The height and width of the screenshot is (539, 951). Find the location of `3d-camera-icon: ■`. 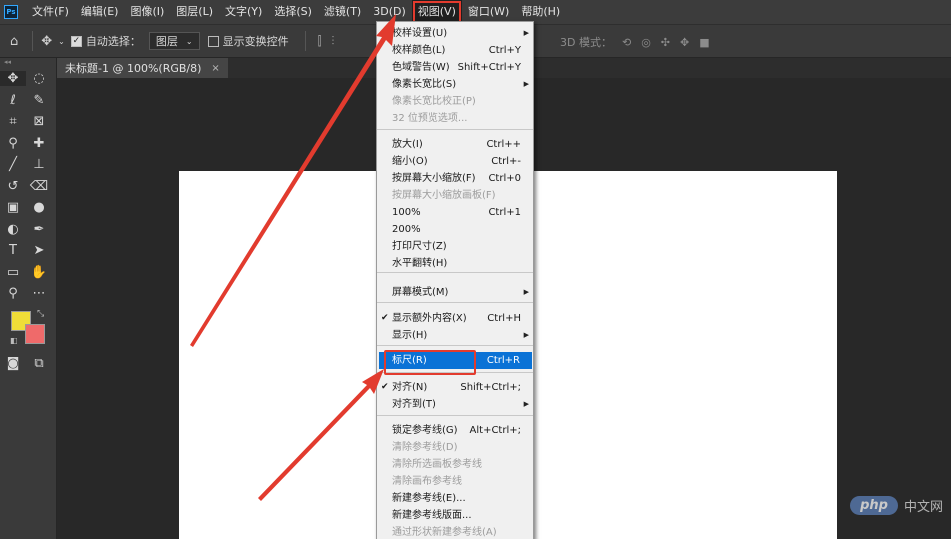

3d-camera-icon: ■ is located at coordinates (704, 42).